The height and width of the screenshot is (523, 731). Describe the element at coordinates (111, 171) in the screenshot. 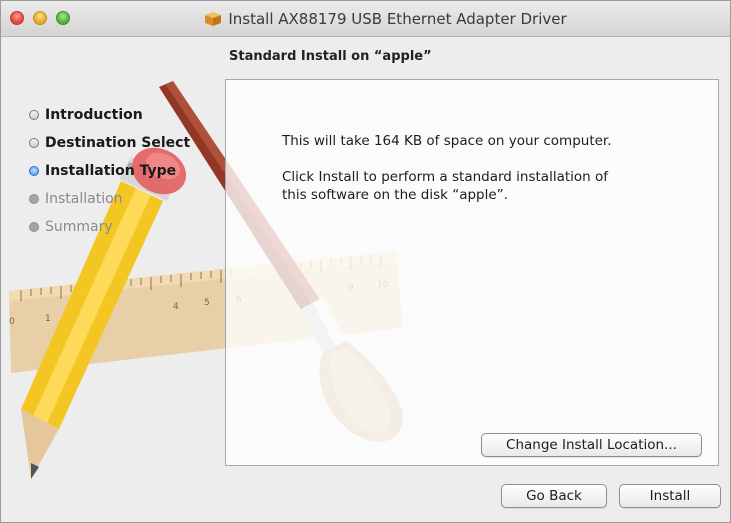

I see `step-label: Installation Type` at that location.